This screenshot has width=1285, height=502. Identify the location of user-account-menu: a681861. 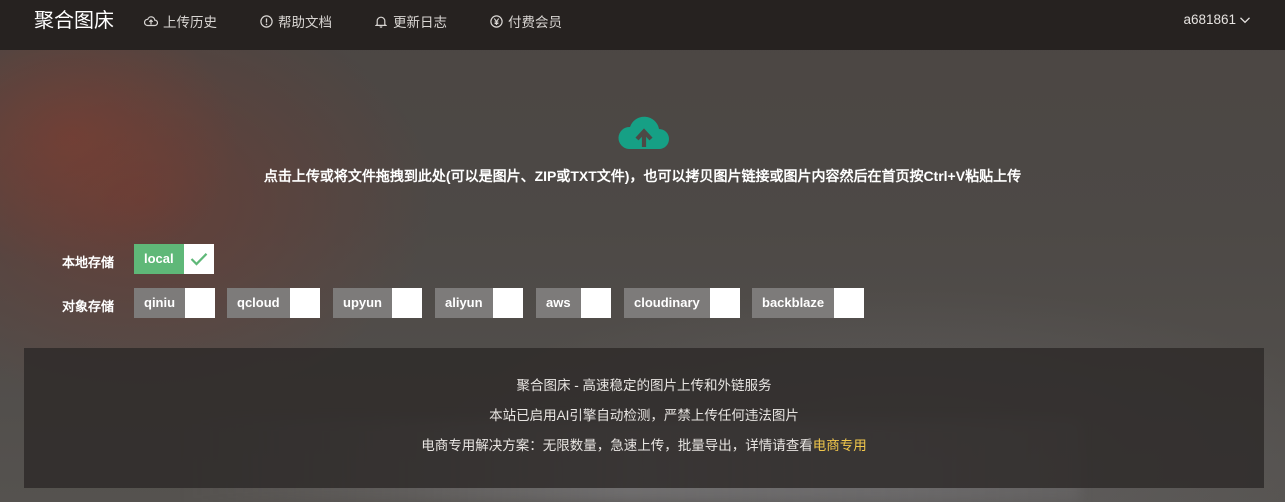
(1217, 19).